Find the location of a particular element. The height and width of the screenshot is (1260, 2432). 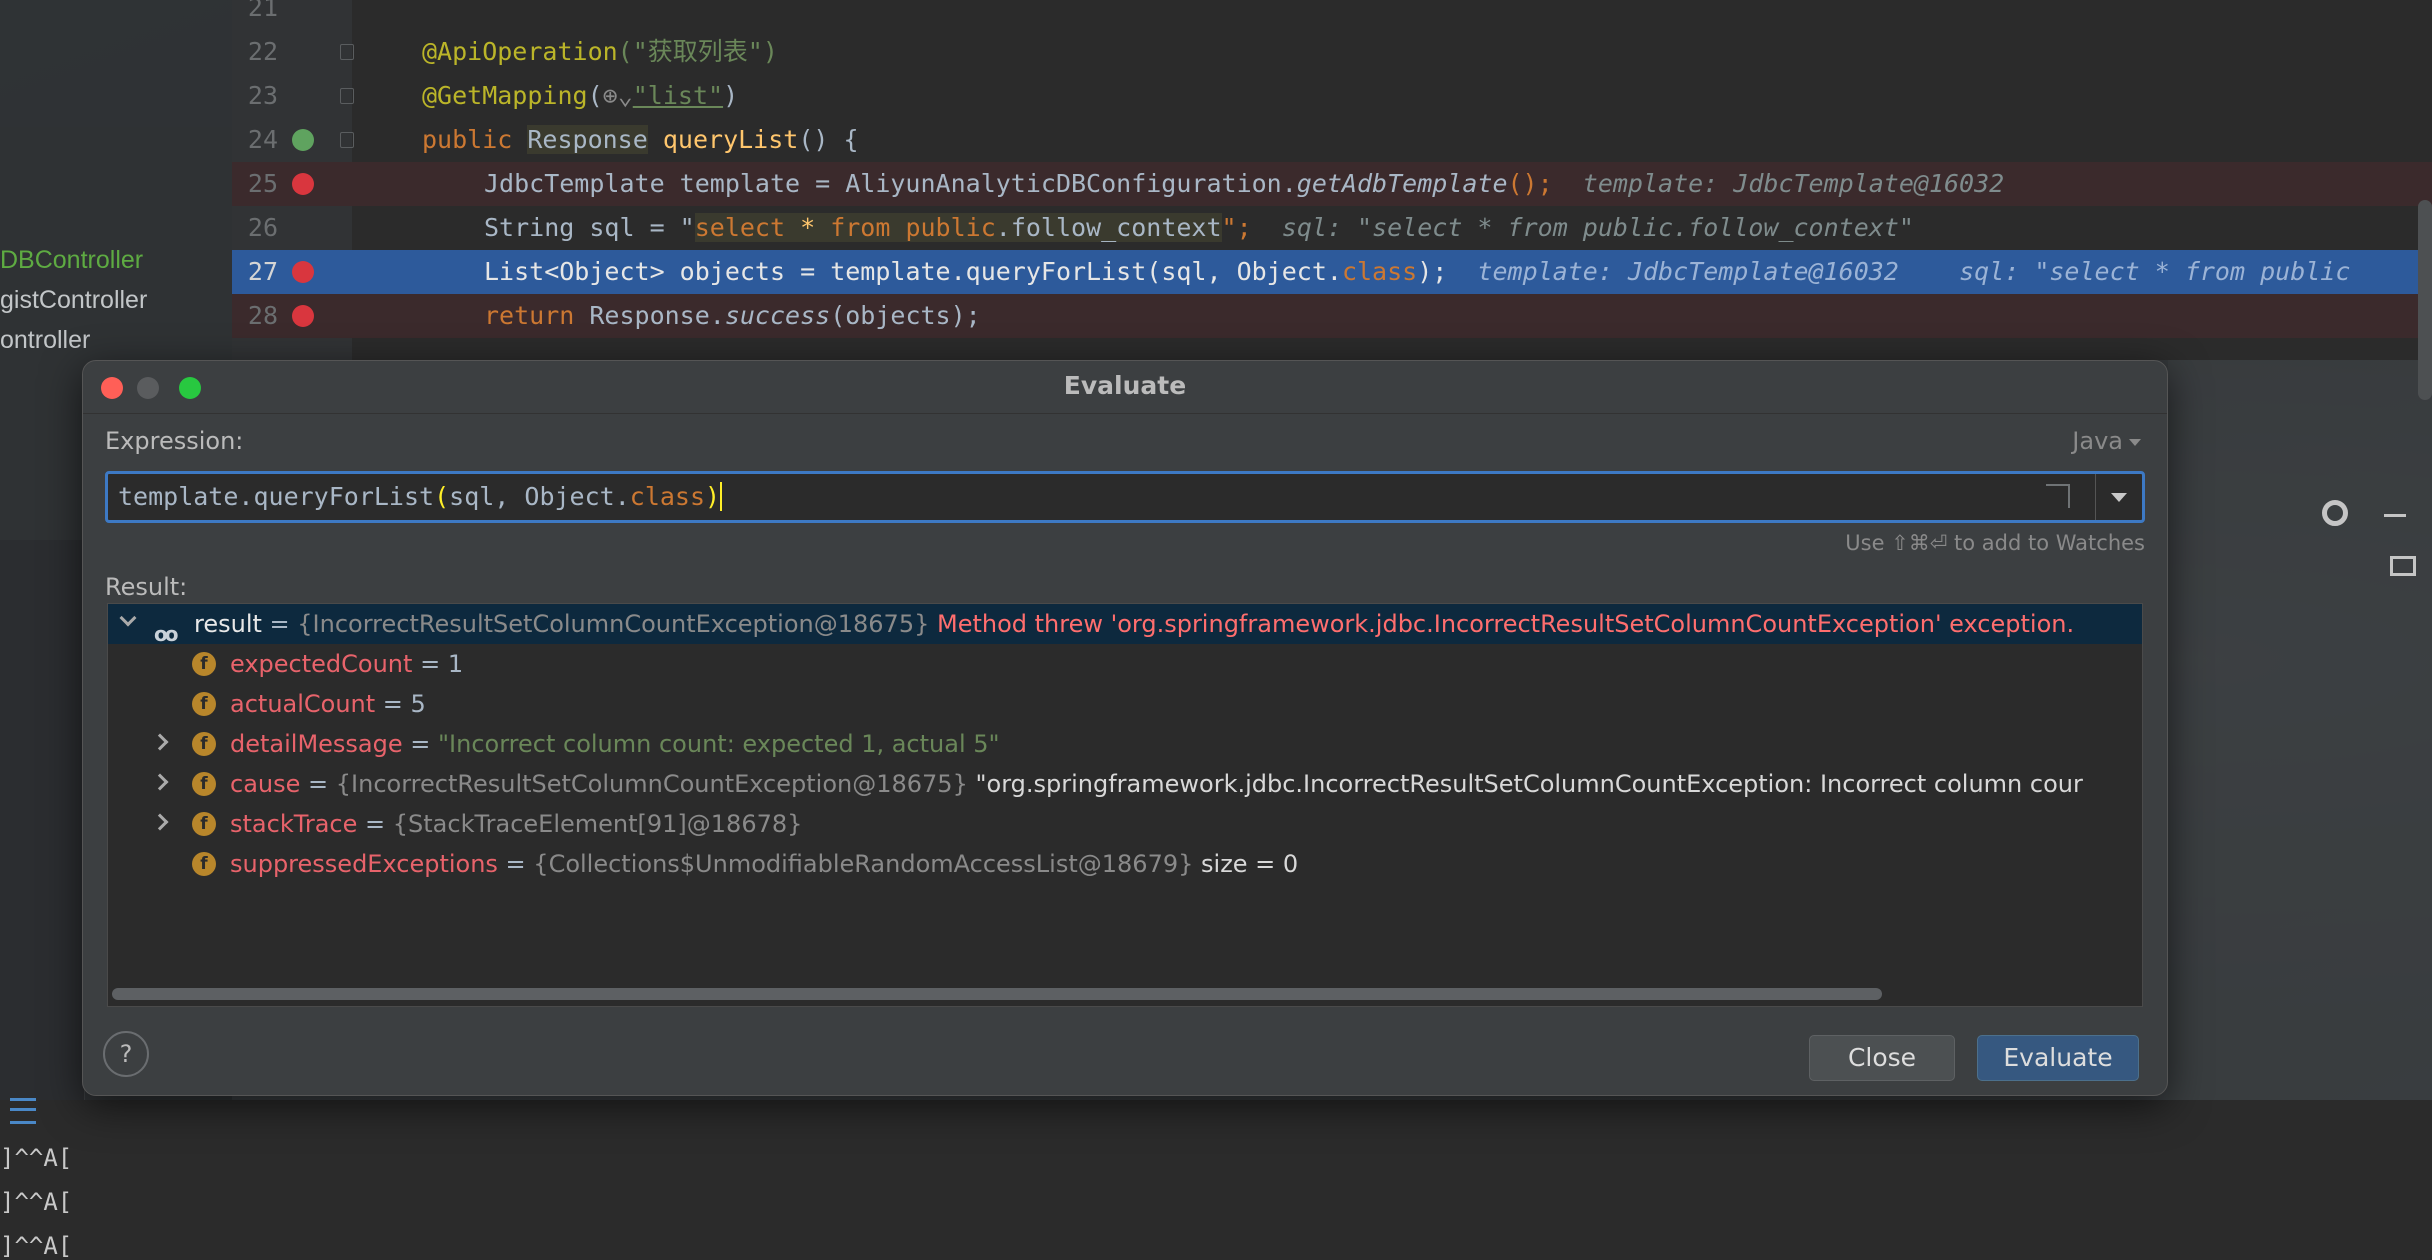

line-number: 26 is located at coordinates (262, 227).